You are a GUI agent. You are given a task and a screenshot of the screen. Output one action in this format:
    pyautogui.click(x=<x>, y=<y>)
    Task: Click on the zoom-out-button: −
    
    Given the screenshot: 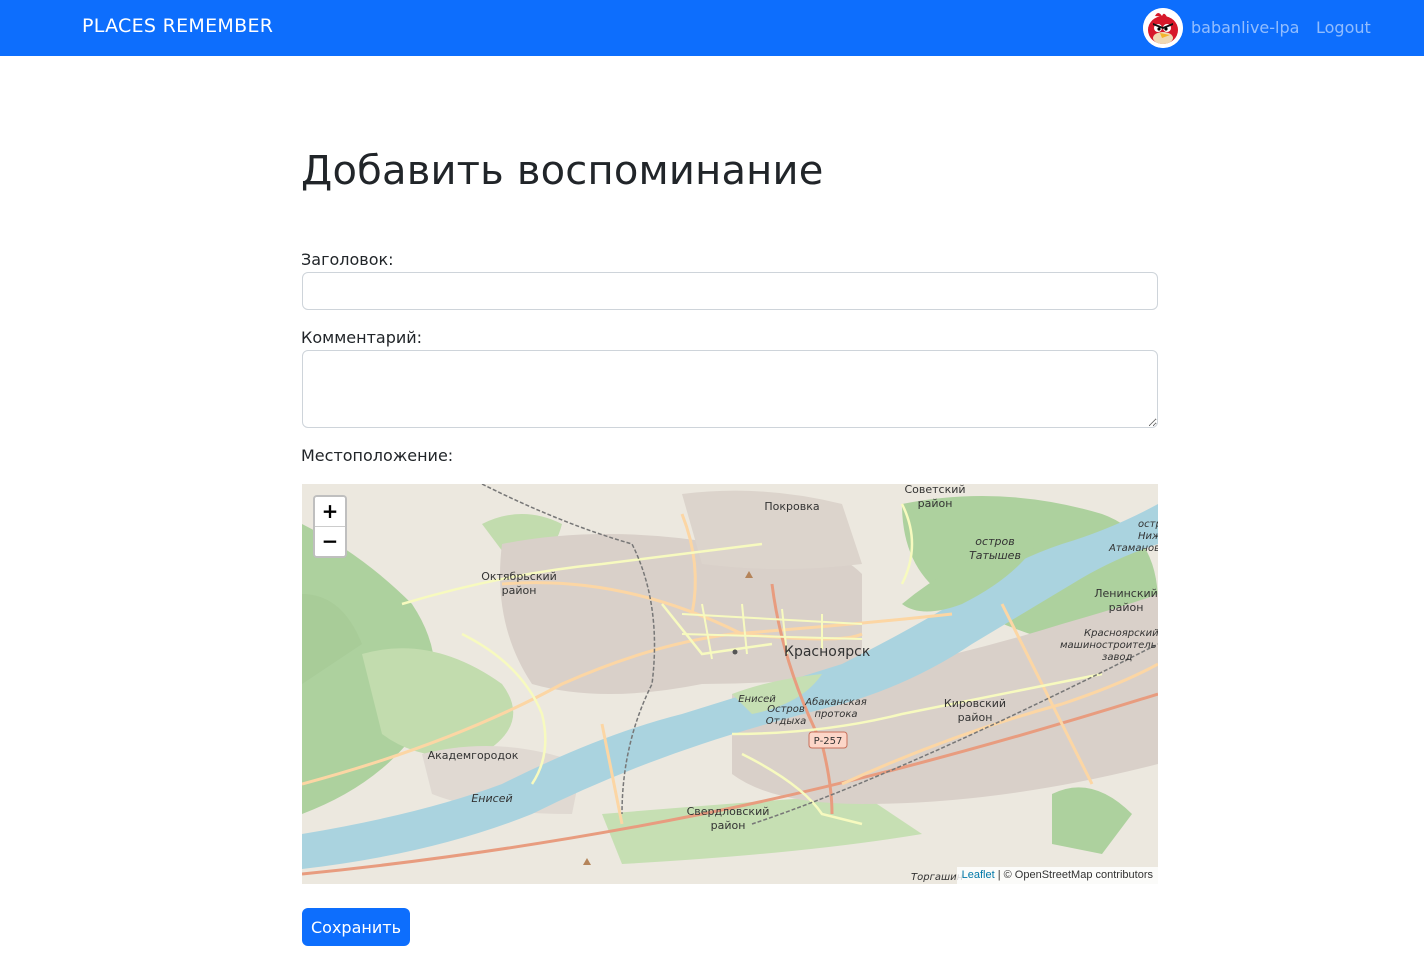 What is the action you would take?
    pyautogui.click(x=330, y=541)
    